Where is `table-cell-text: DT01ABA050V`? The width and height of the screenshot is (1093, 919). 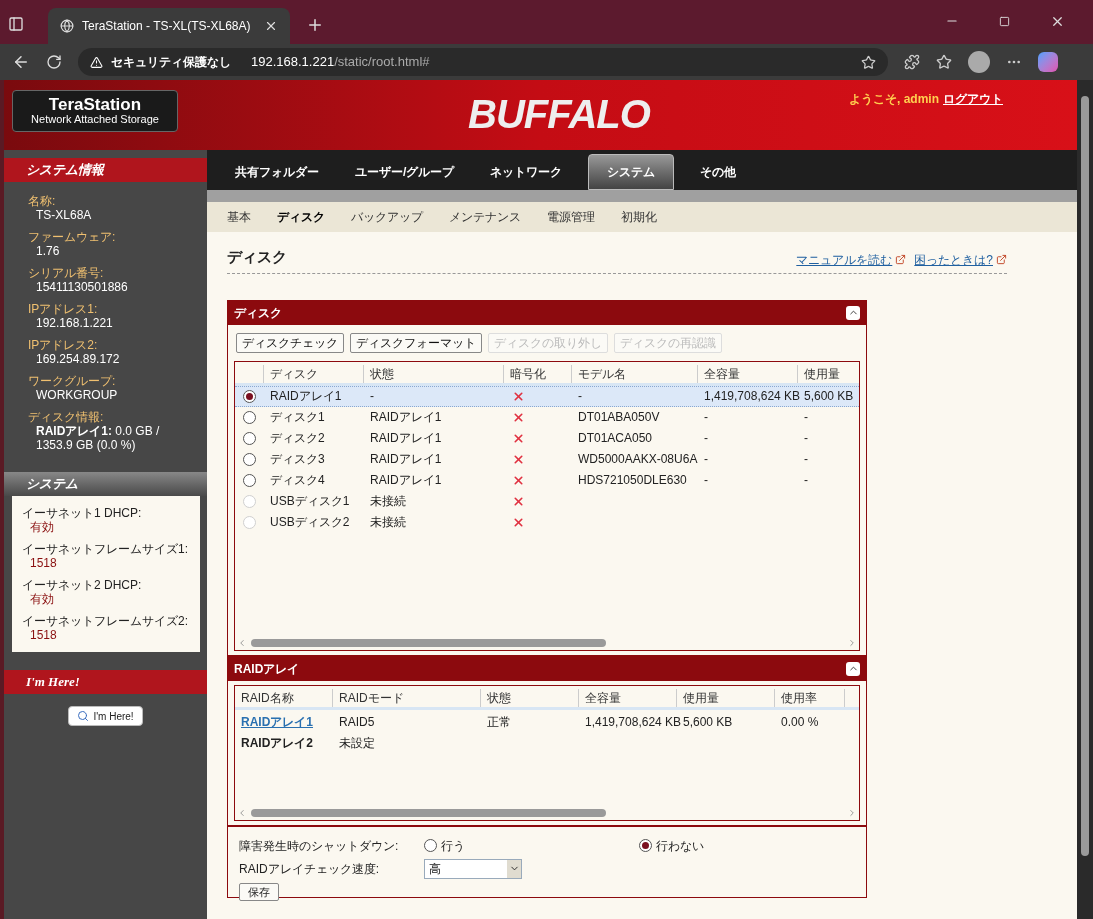
table-cell-text: DT01ABA050V is located at coordinates (619, 417).